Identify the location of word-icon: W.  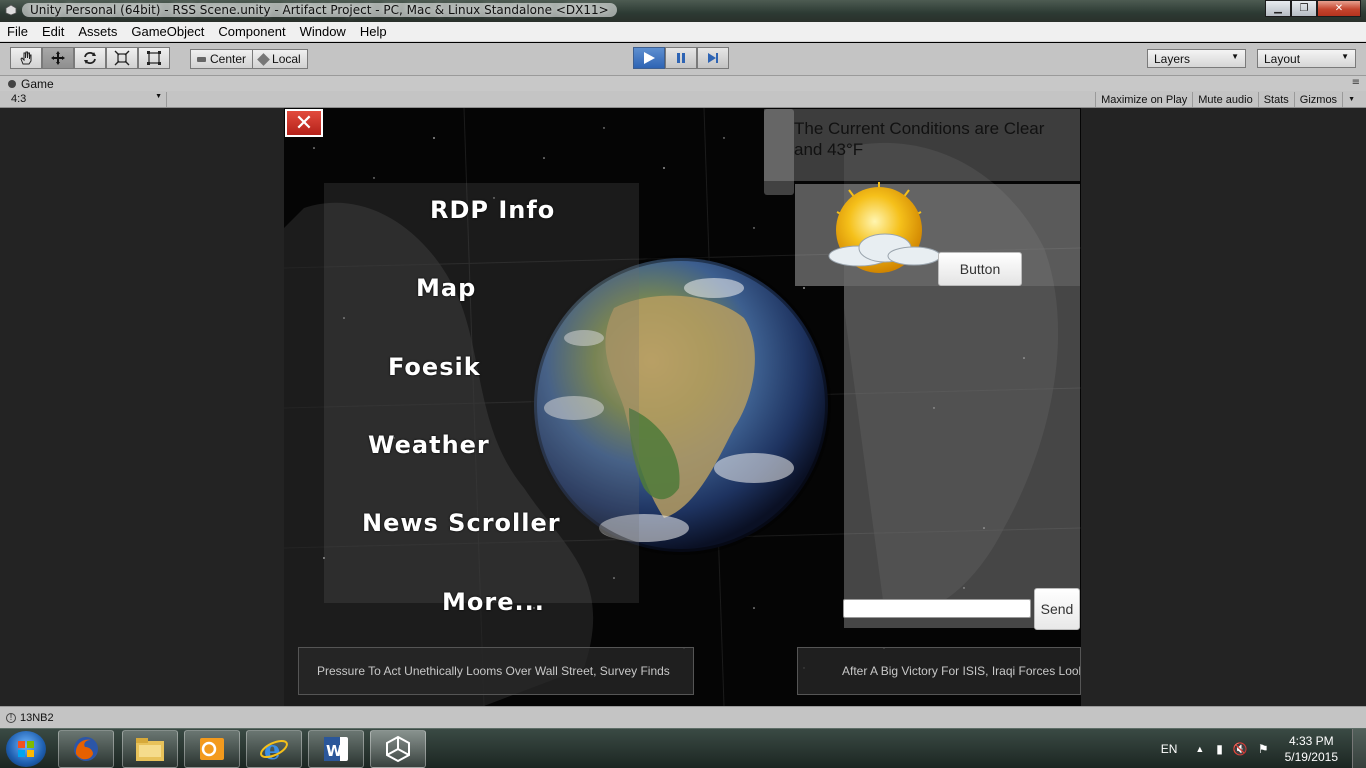
(336, 749).